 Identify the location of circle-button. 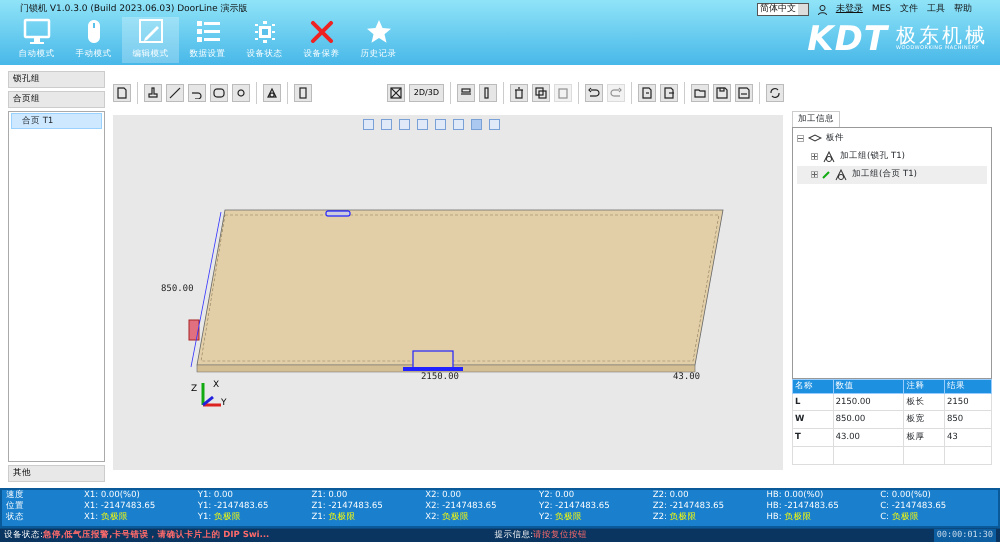
(241, 93).